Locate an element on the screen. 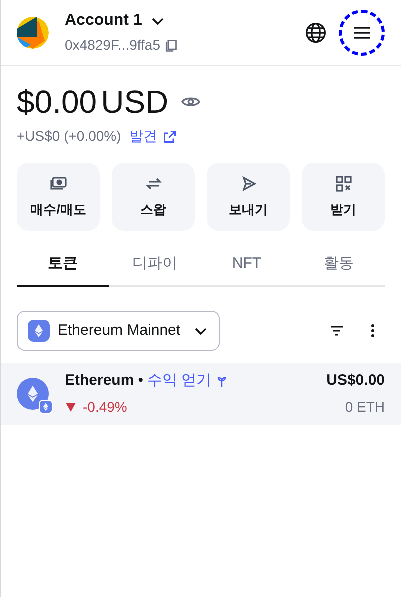 The width and height of the screenshot is (401, 597). balance-change: +US$0 (+0.00%) is located at coordinates (69, 136).